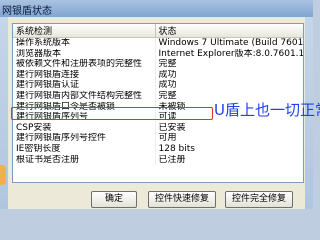 The width and height of the screenshot is (320, 240). What do you see at coordinates (229, 31) in the screenshot?
I see `column-header-status: 状态` at bounding box center [229, 31].